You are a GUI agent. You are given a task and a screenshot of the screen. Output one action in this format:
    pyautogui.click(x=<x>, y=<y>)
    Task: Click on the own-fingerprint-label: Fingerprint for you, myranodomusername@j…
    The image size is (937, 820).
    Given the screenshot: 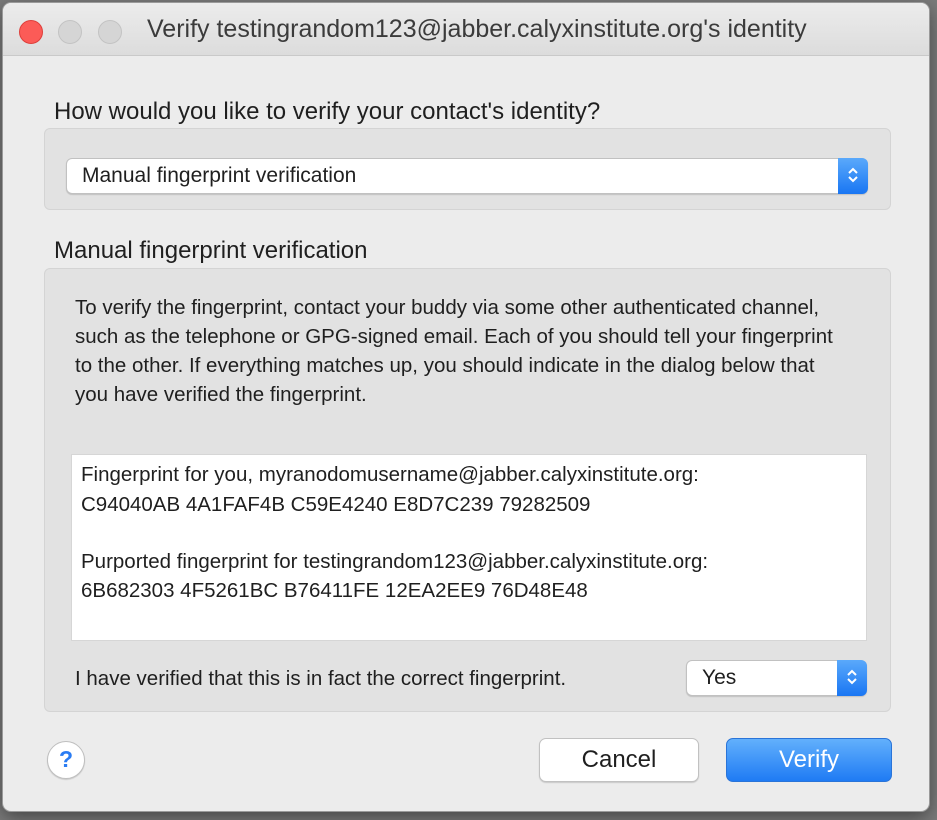 What is the action you would take?
    pyautogui.click(x=390, y=474)
    